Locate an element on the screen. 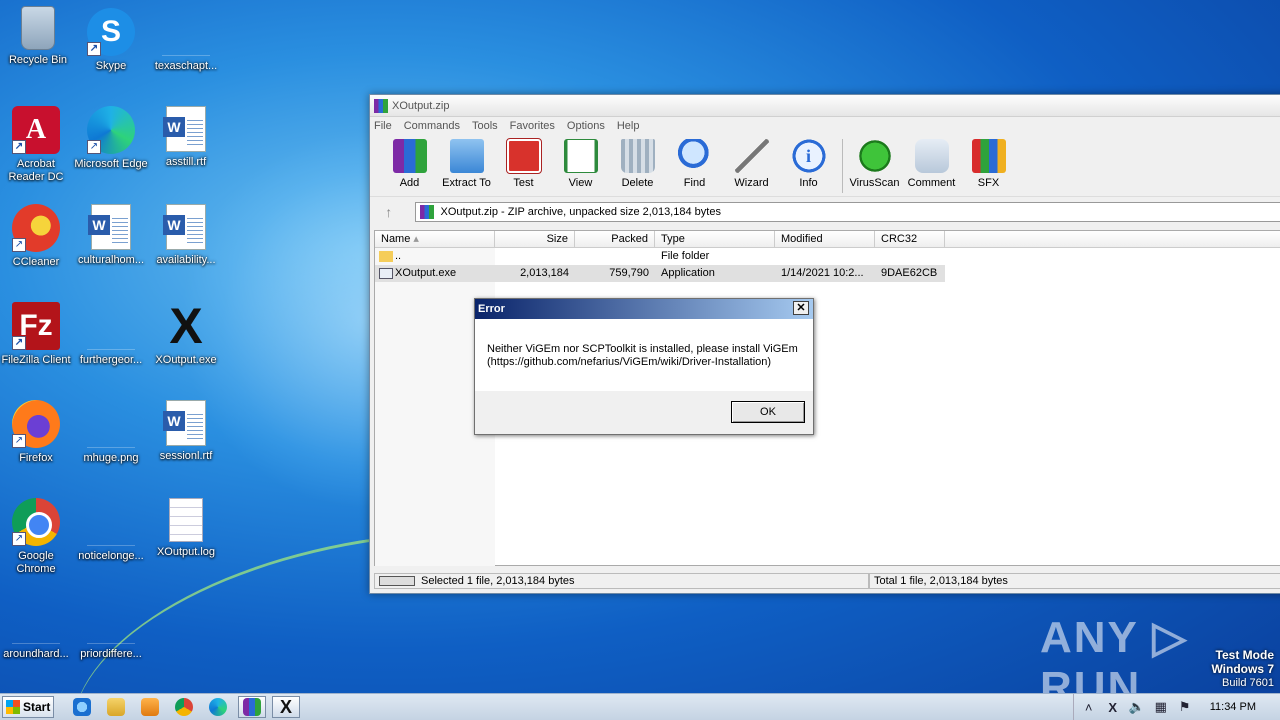 Image resolution: width=1280 pixels, height=720 pixels. sfx-button: SFX is located at coordinates (988, 164).